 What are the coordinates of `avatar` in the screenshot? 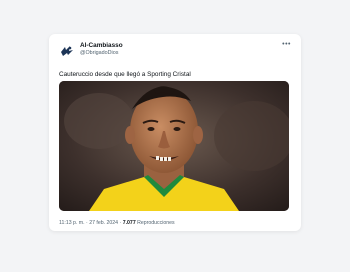 It's located at (67, 51).